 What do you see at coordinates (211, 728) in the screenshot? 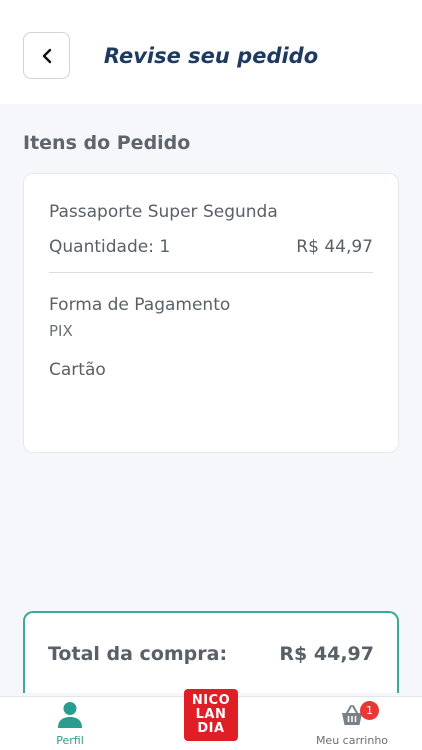
I see `logo-line: DIA` at bounding box center [211, 728].